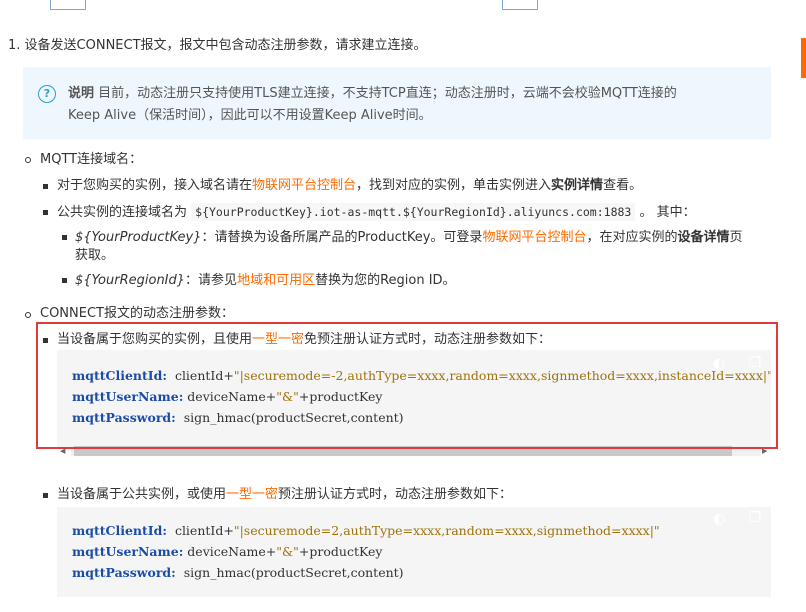 This screenshot has width=806, height=612. Describe the element at coordinates (520, 5) in the screenshot. I see `top-partial-box-right` at that location.